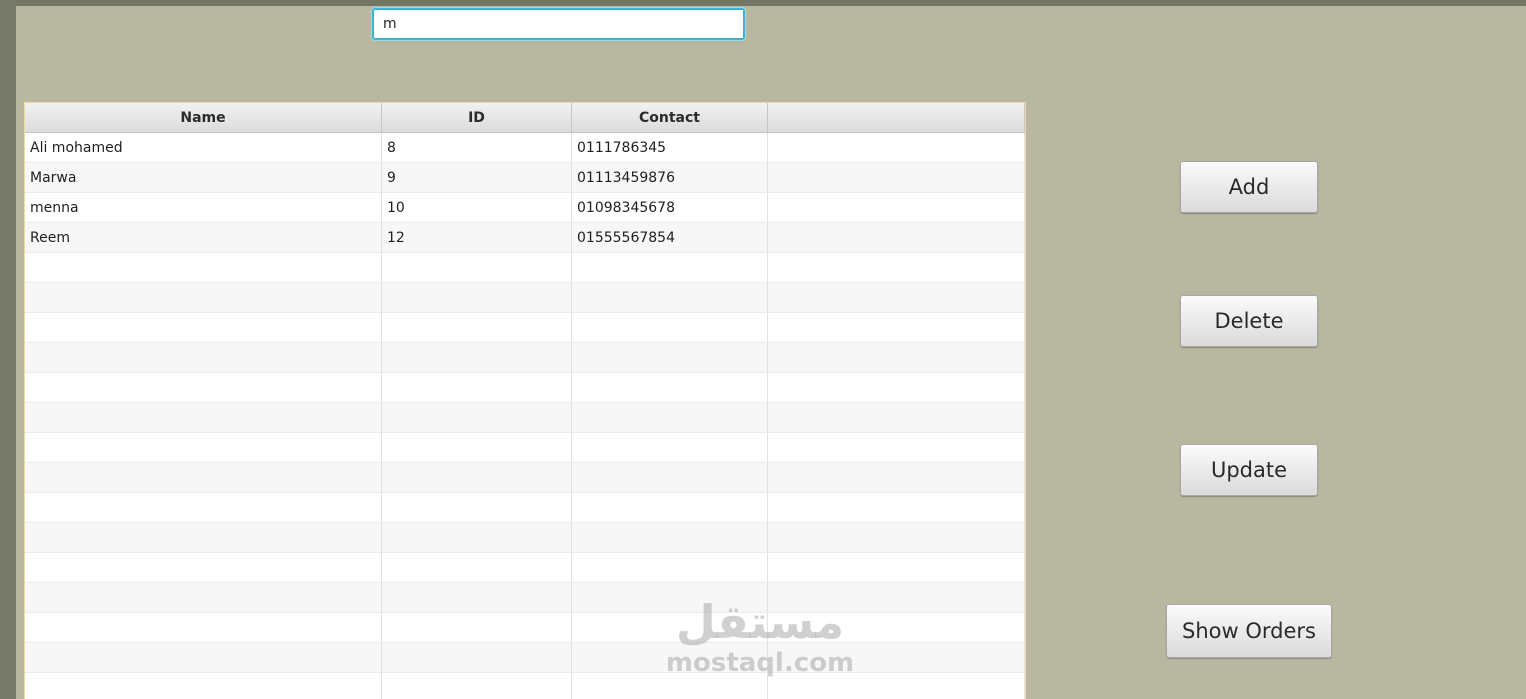 The image size is (1526, 699). Describe the element at coordinates (203, 177) in the screenshot. I see `cell-name: Marwa` at that location.